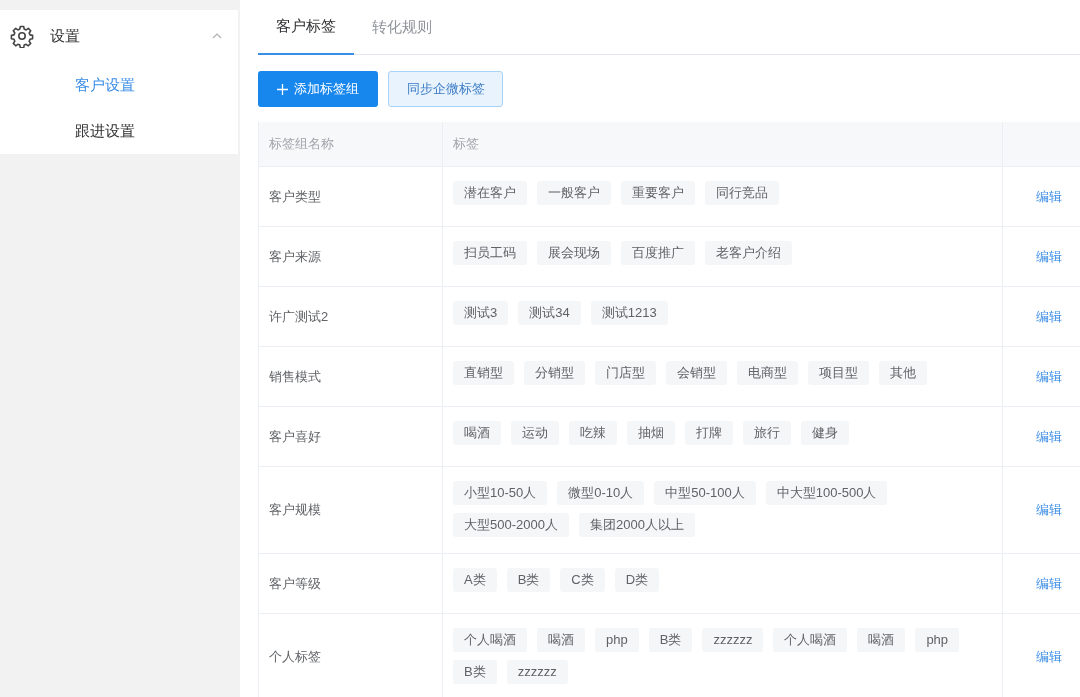 The width and height of the screenshot is (1080, 697). Describe the element at coordinates (351, 144) in the screenshot. I see `column-header: 标签组名称` at that location.